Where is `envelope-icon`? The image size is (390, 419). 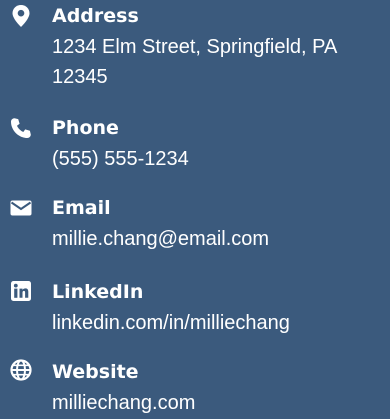
envelope-icon is located at coordinates (21, 208).